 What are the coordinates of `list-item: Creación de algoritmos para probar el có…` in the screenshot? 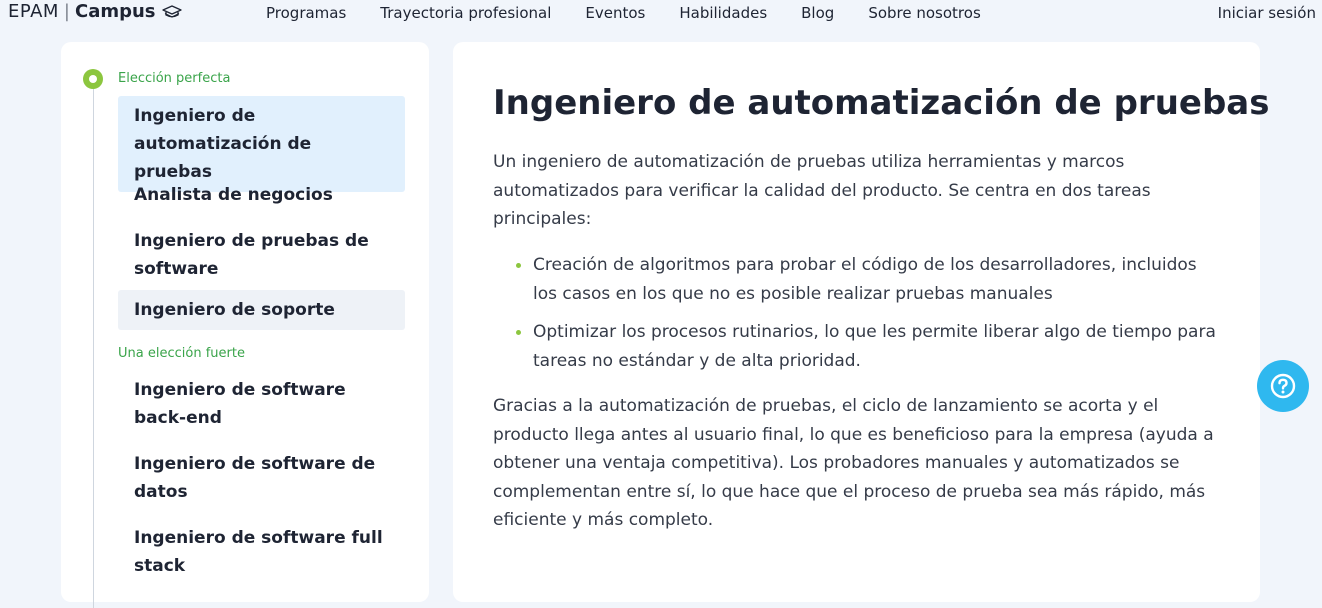 It's located at (858, 279).